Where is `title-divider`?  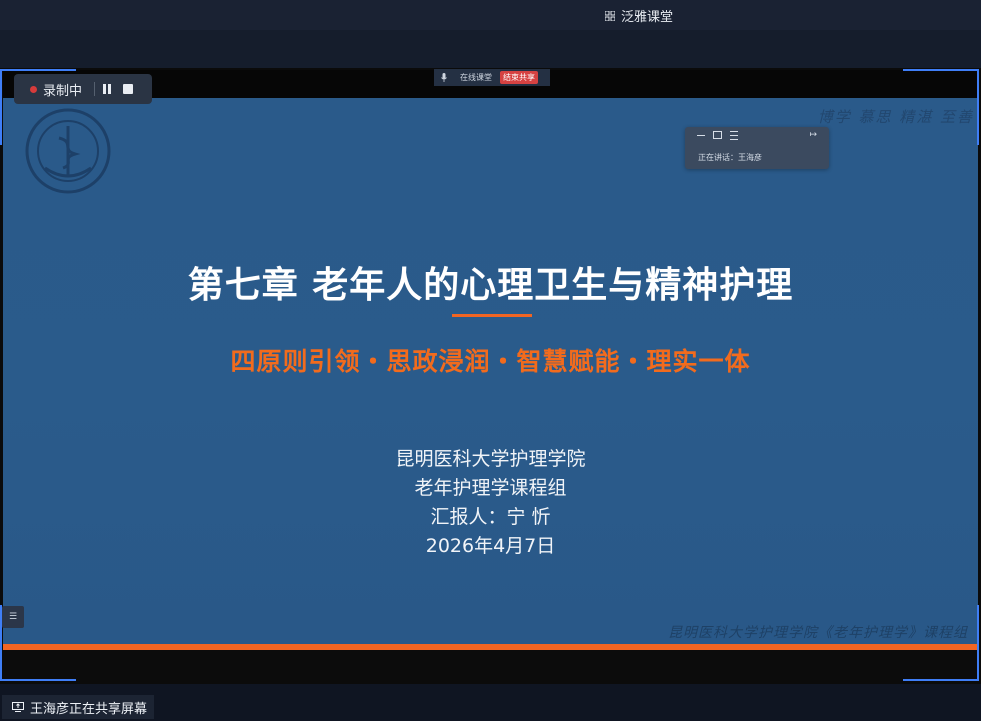
title-divider is located at coordinates (492, 315).